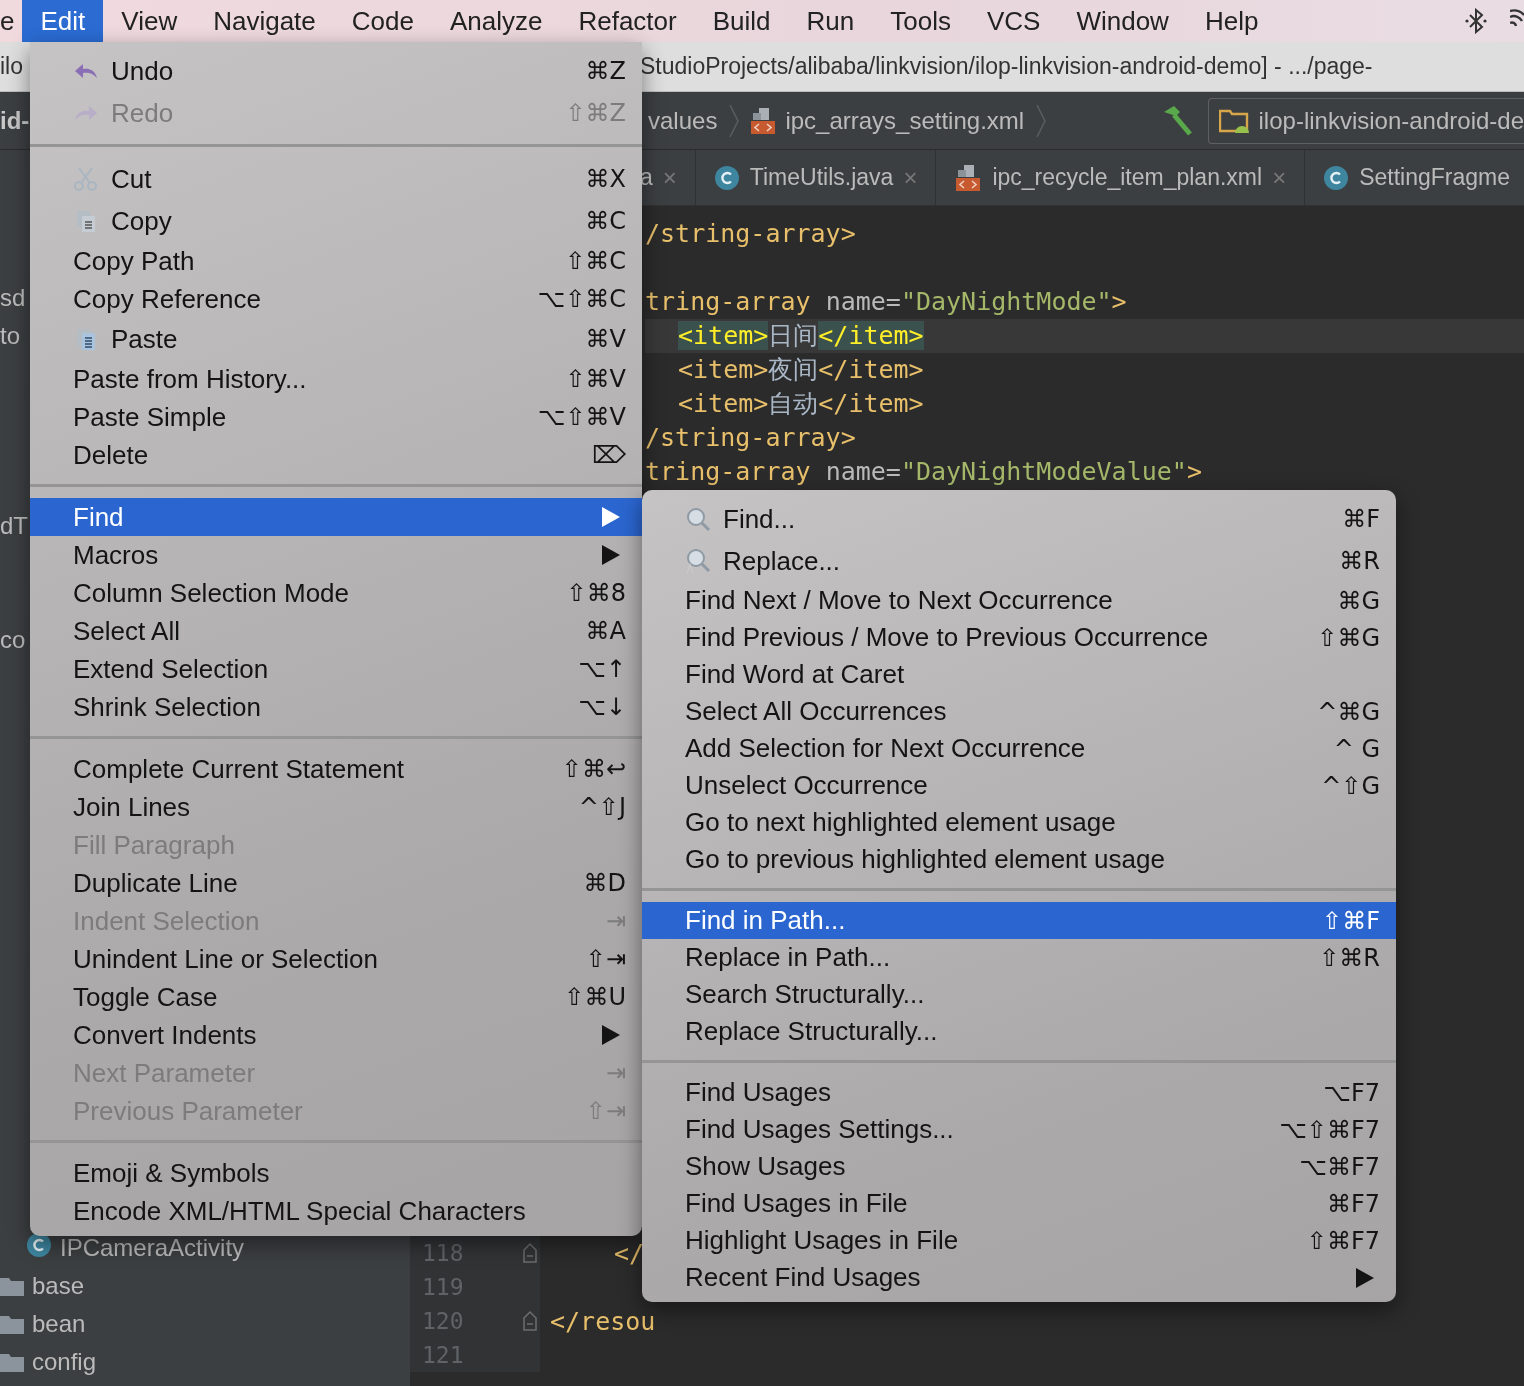 This screenshot has height=1386, width=1524. I want to click on menu-bar-item: Refactor, so click(627, 21).